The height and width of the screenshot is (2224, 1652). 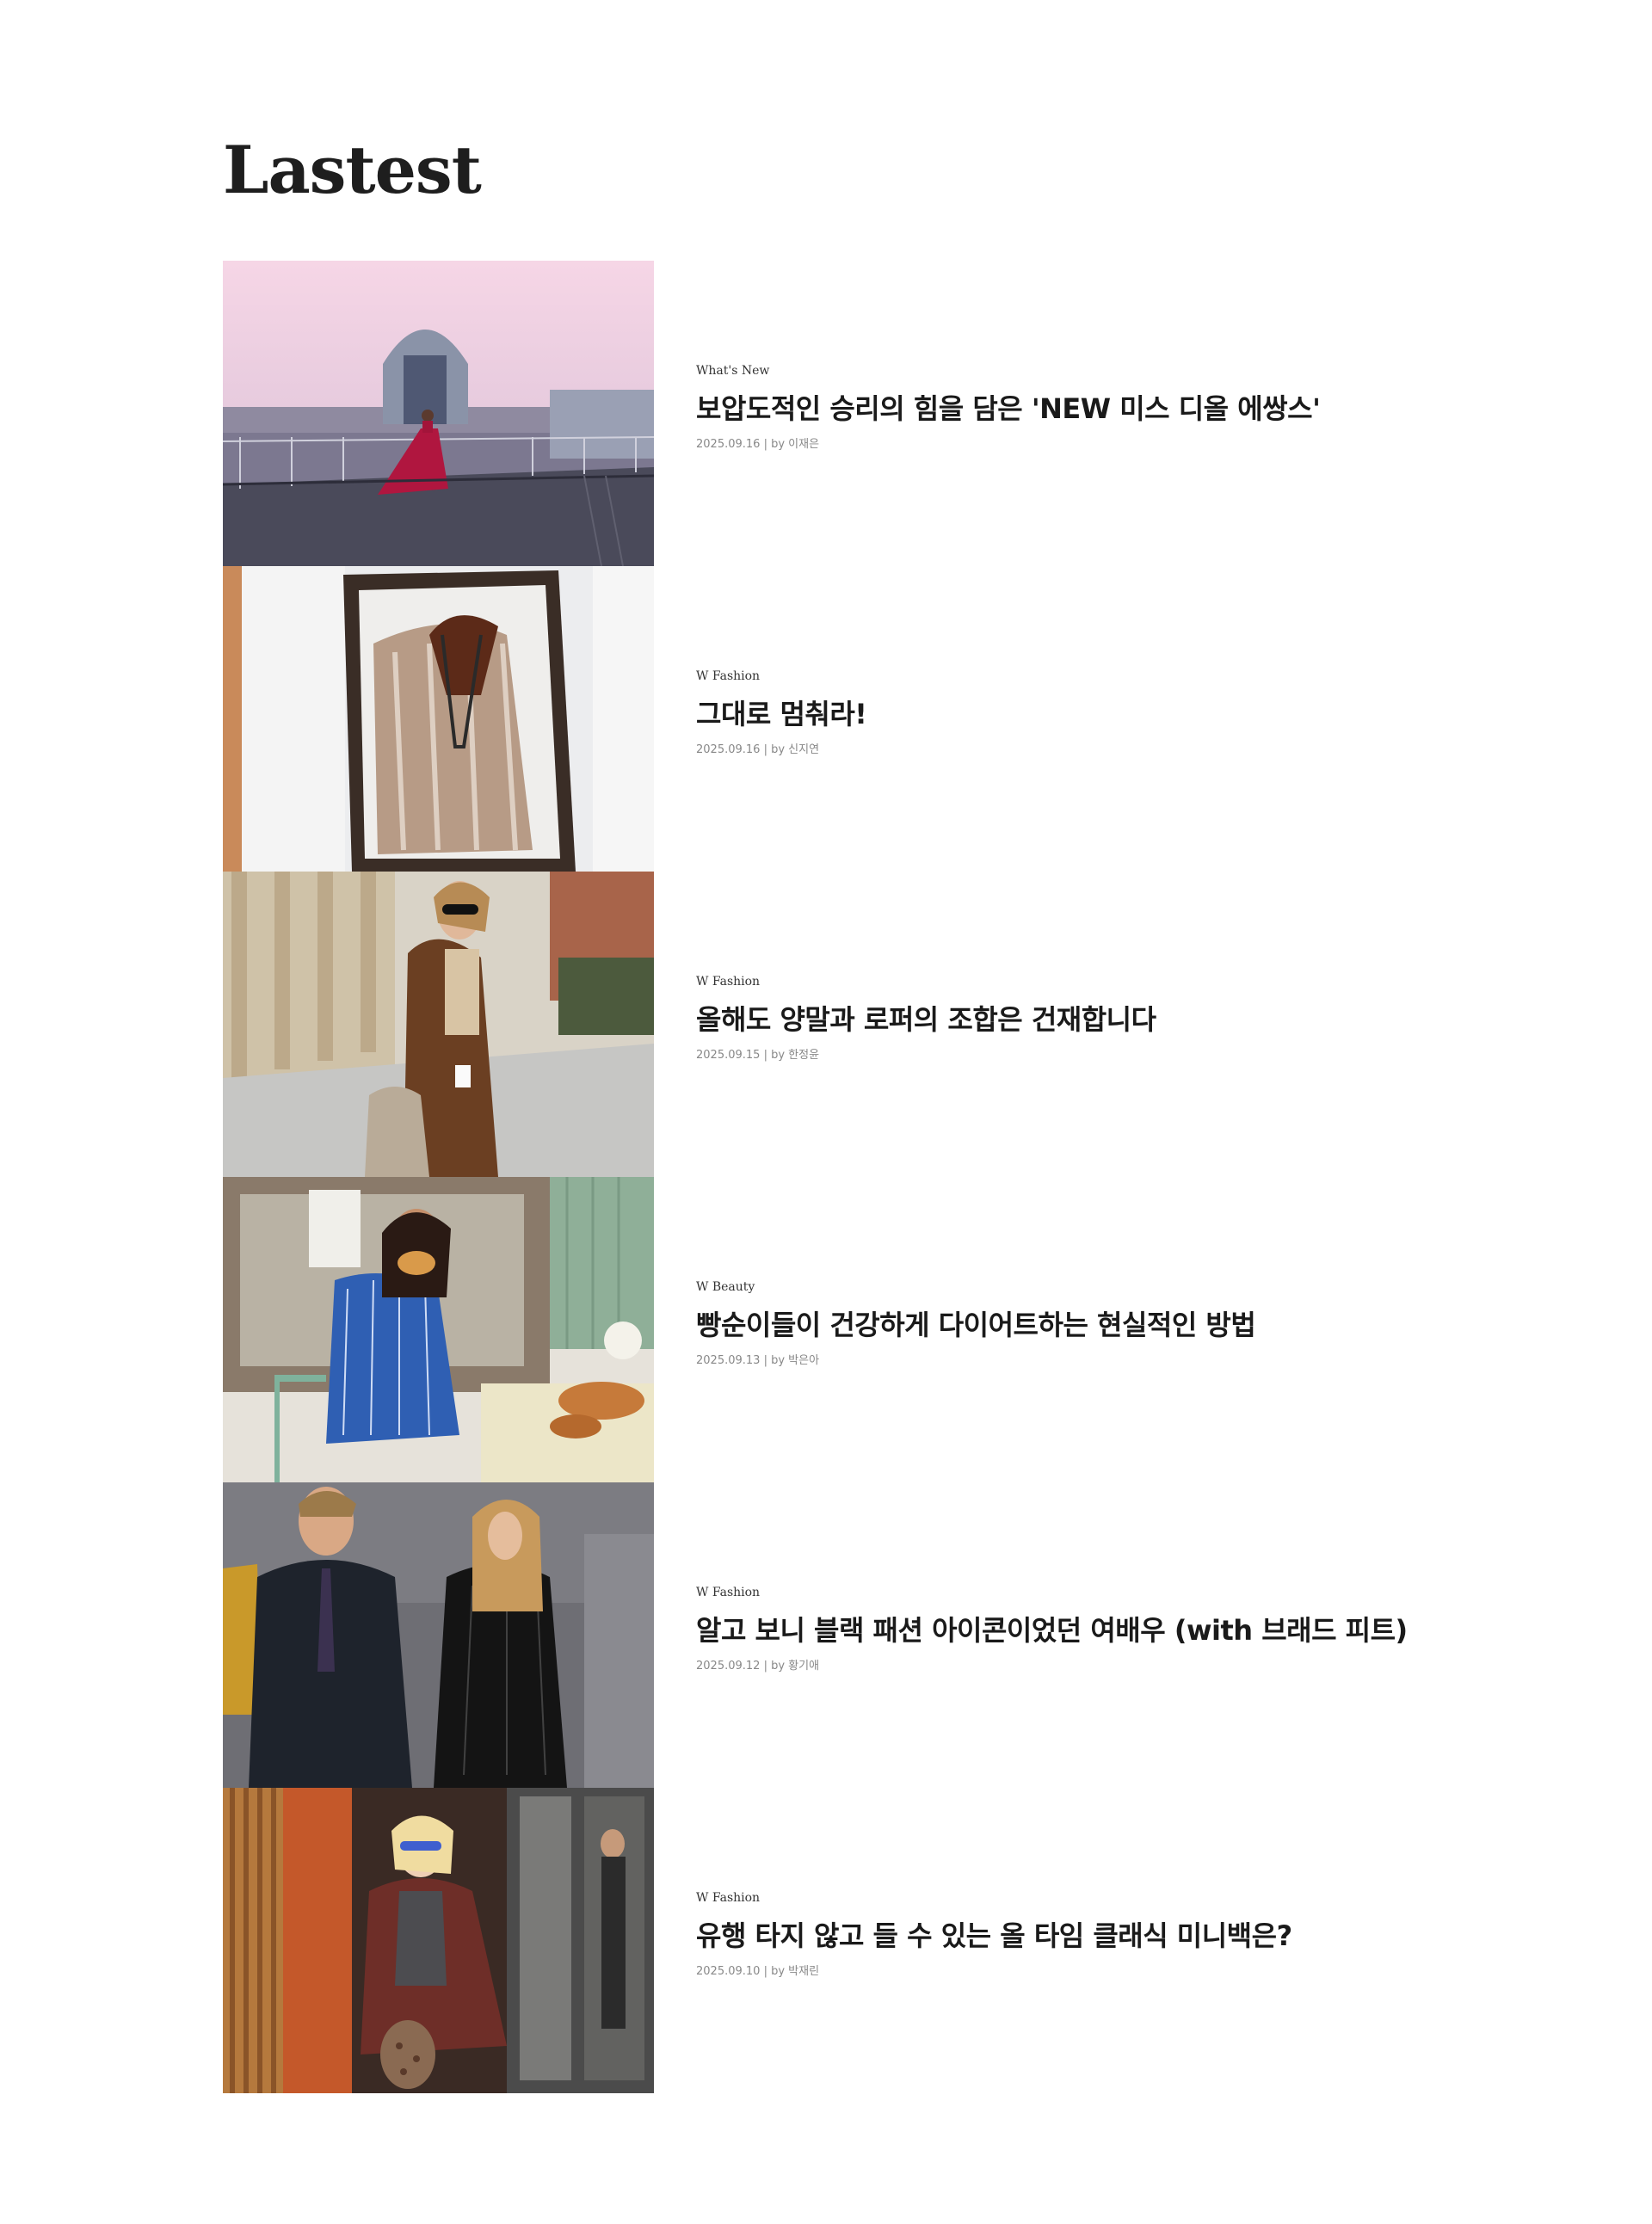 I want to click on article-meta: 2025.09.12 | by 황기애, so click(x=1061, y=1666).